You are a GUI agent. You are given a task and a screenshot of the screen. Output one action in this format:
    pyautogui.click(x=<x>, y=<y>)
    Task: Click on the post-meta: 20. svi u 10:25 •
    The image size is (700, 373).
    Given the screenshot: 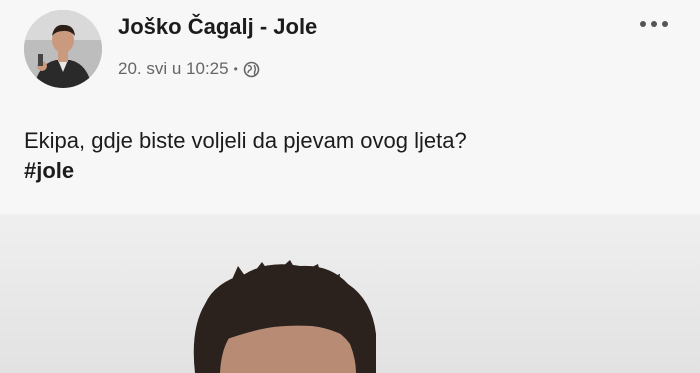 What is the action you would take?
    pyautogui.click(x=189, y=69)
    